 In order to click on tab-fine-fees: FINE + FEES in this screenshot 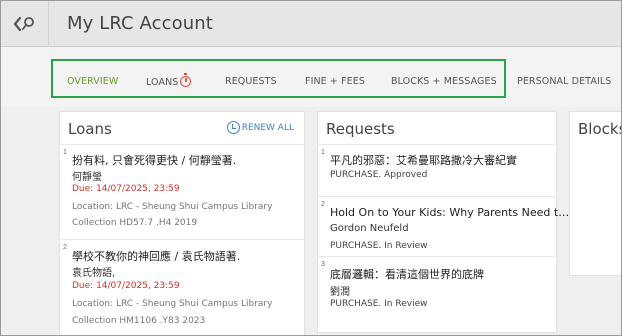, I will do `click(335, 81)`.